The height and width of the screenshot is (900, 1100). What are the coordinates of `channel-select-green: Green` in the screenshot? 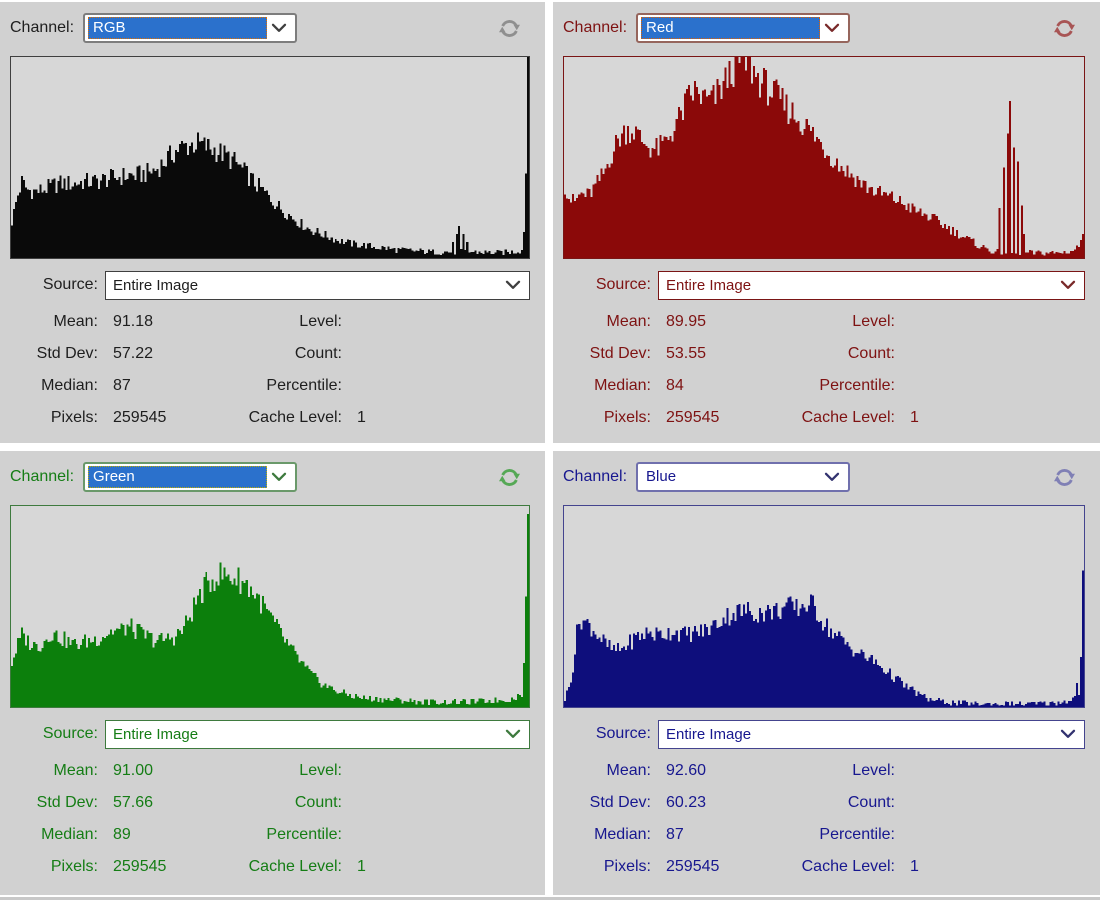 It's located at (190, 477).